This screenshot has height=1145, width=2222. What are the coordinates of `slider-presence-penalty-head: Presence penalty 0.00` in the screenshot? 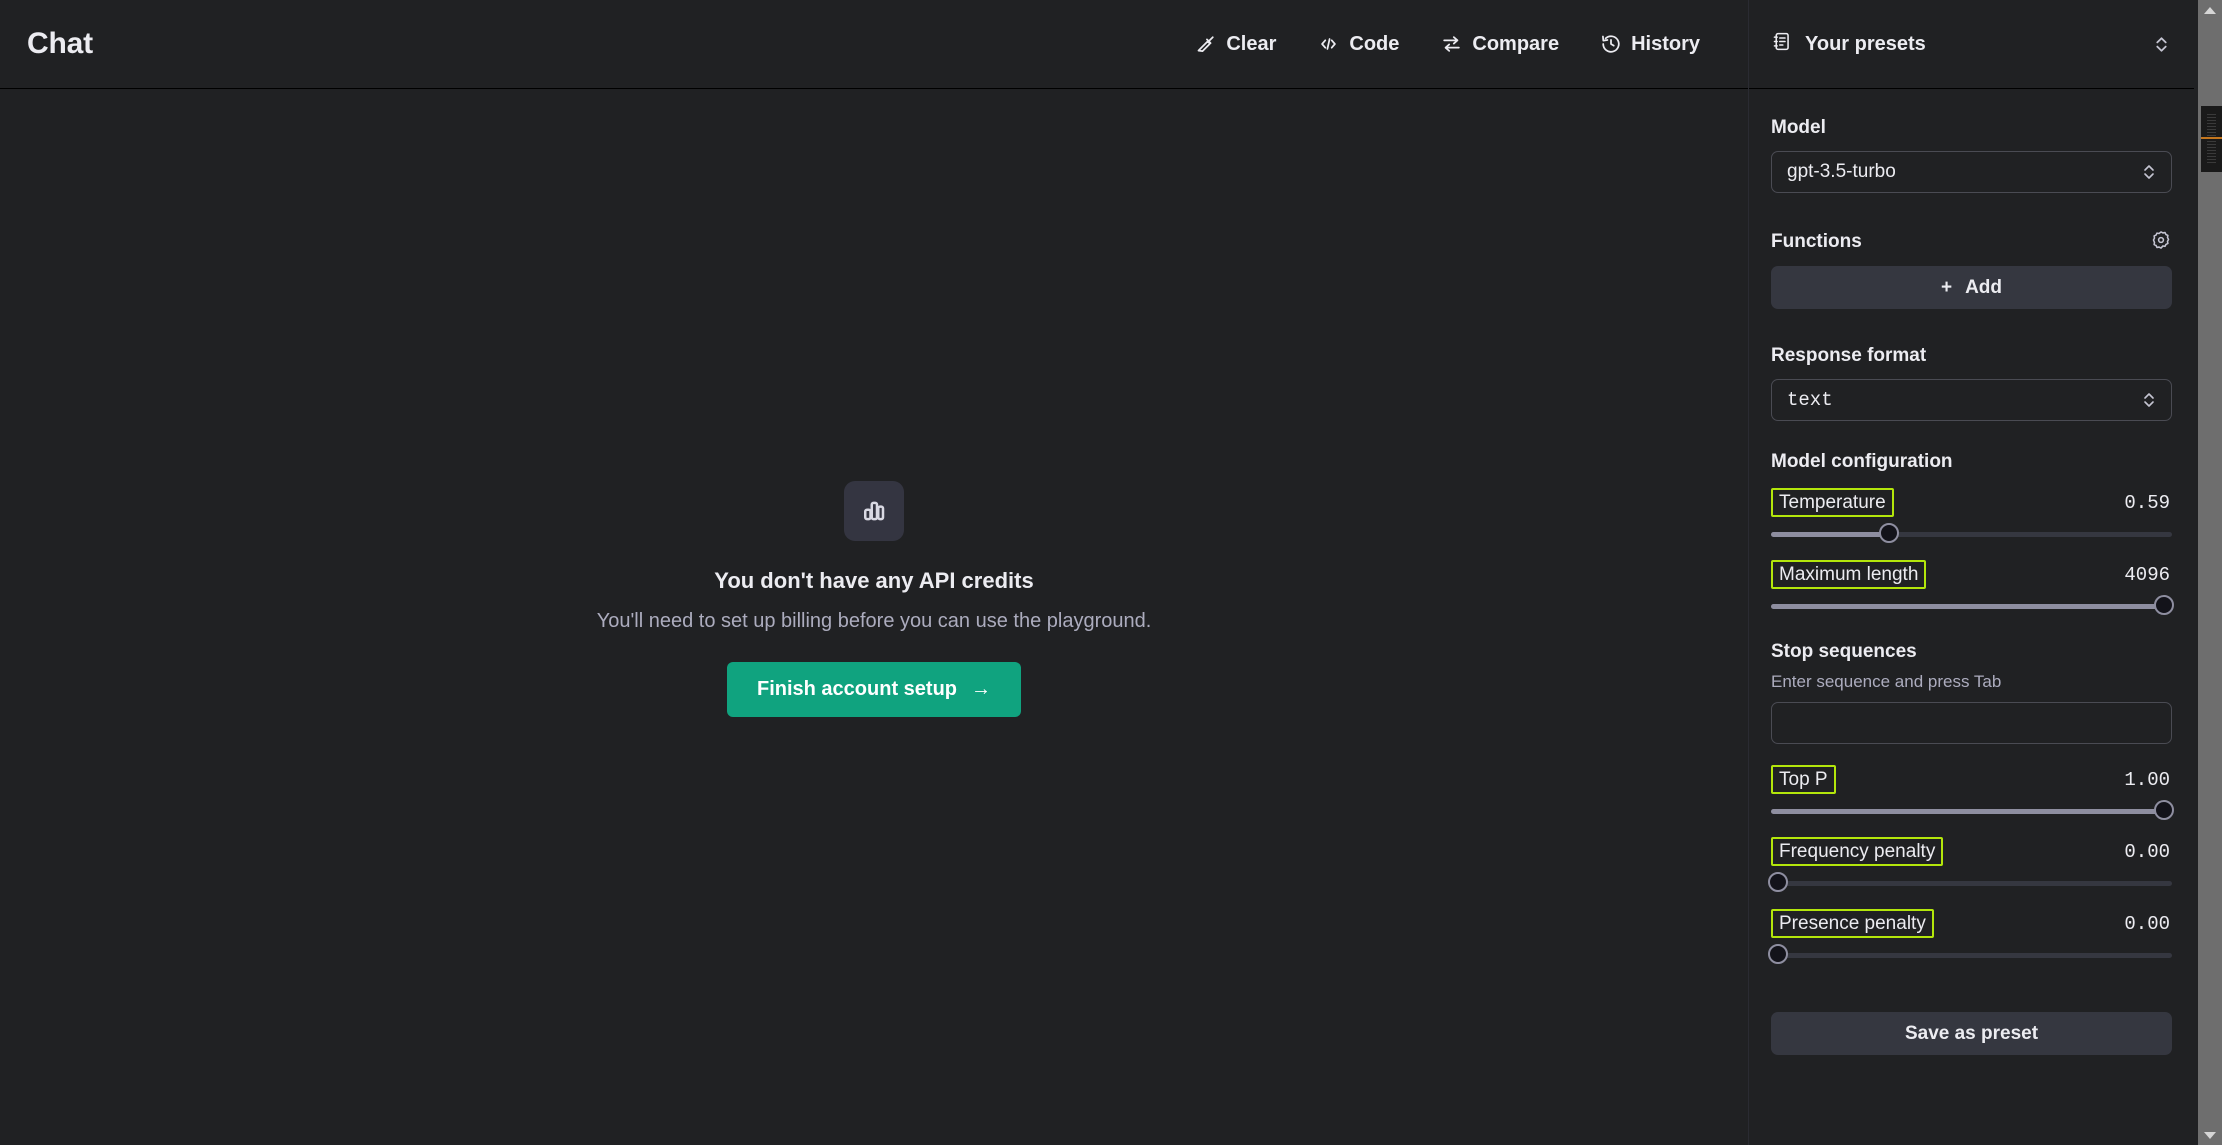 It's located at (1971, 923).